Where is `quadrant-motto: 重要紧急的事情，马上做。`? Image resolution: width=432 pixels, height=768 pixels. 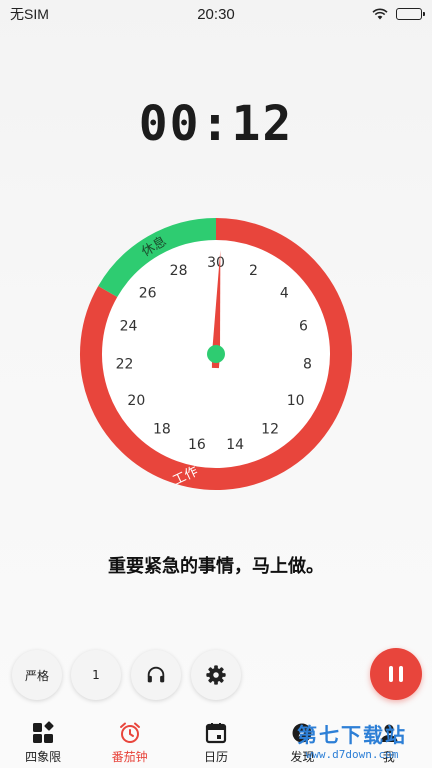
quadrant-motto: 重要紧急的事情，马上做。 is located at coordinates (216, 566).